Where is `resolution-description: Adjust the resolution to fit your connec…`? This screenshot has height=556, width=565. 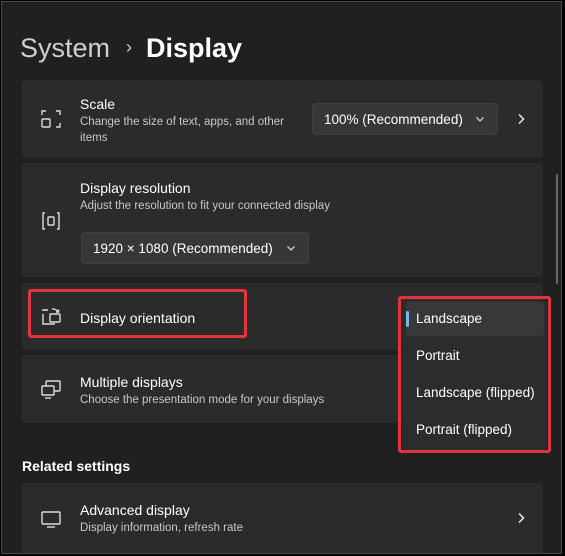 resolution-description: Adjust the resolution to fit your connec… is located at coordinates (205, 206).